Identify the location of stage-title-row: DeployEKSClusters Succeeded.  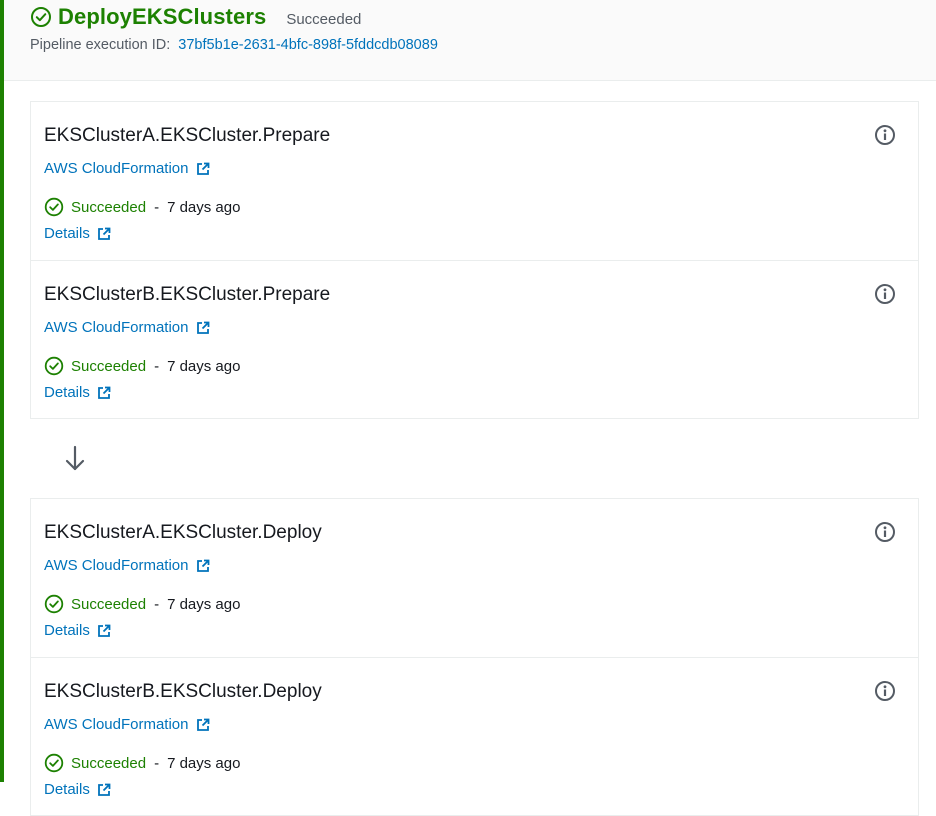
(195, 17).